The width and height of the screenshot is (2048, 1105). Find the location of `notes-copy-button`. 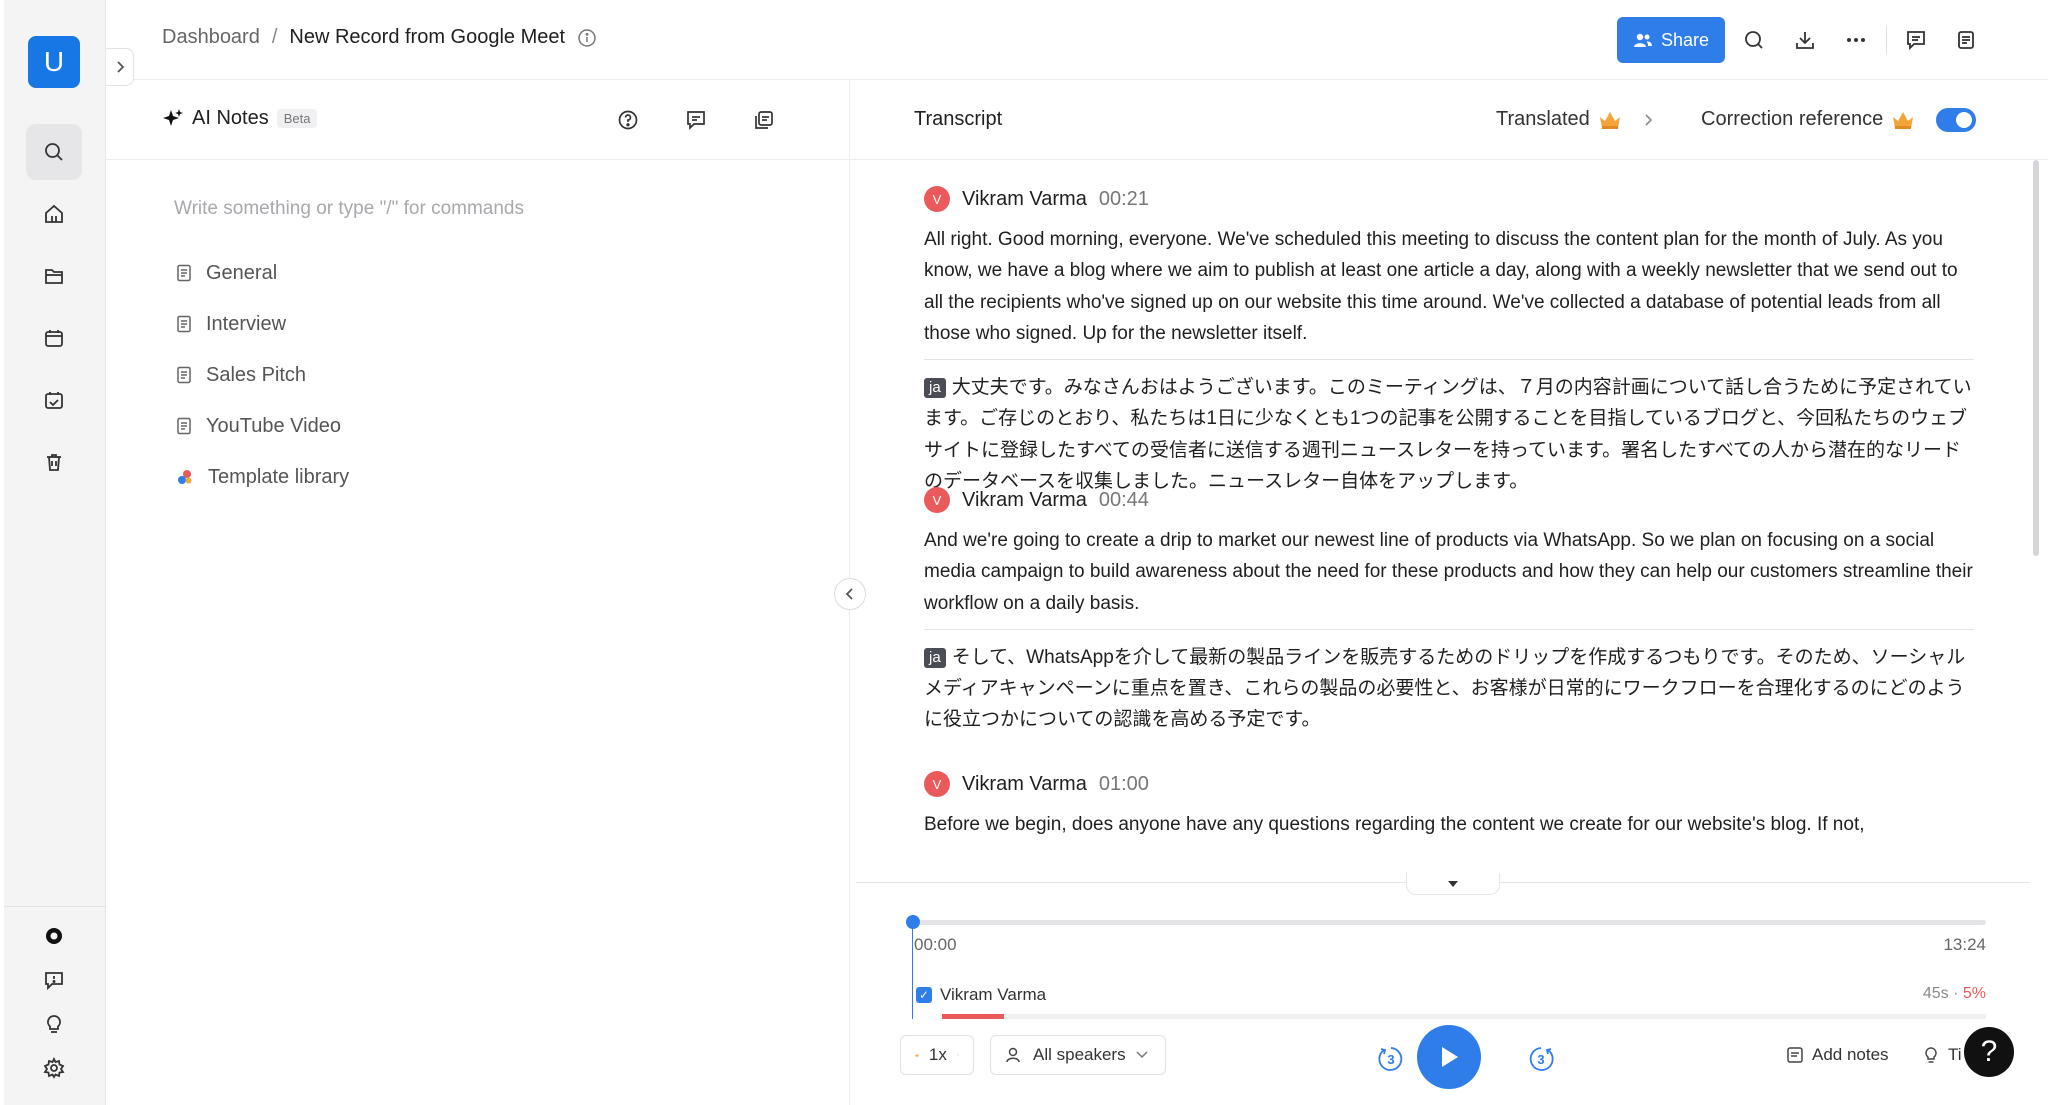

notes-copy-button is located at coordinates (764, 120).